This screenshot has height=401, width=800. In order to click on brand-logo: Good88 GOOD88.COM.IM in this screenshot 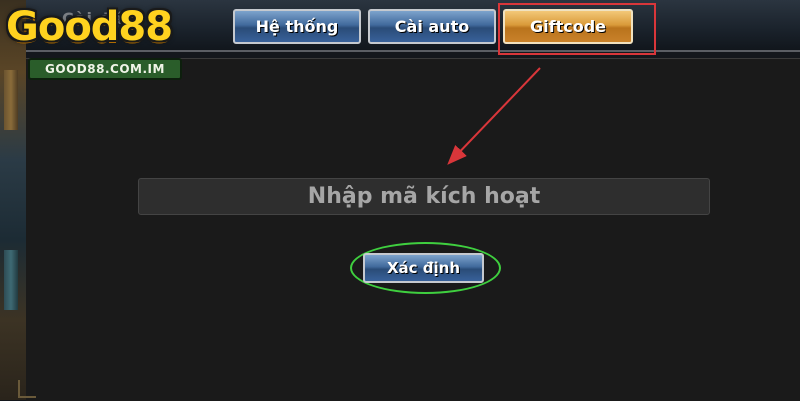, I will do `click(96, 41)`.